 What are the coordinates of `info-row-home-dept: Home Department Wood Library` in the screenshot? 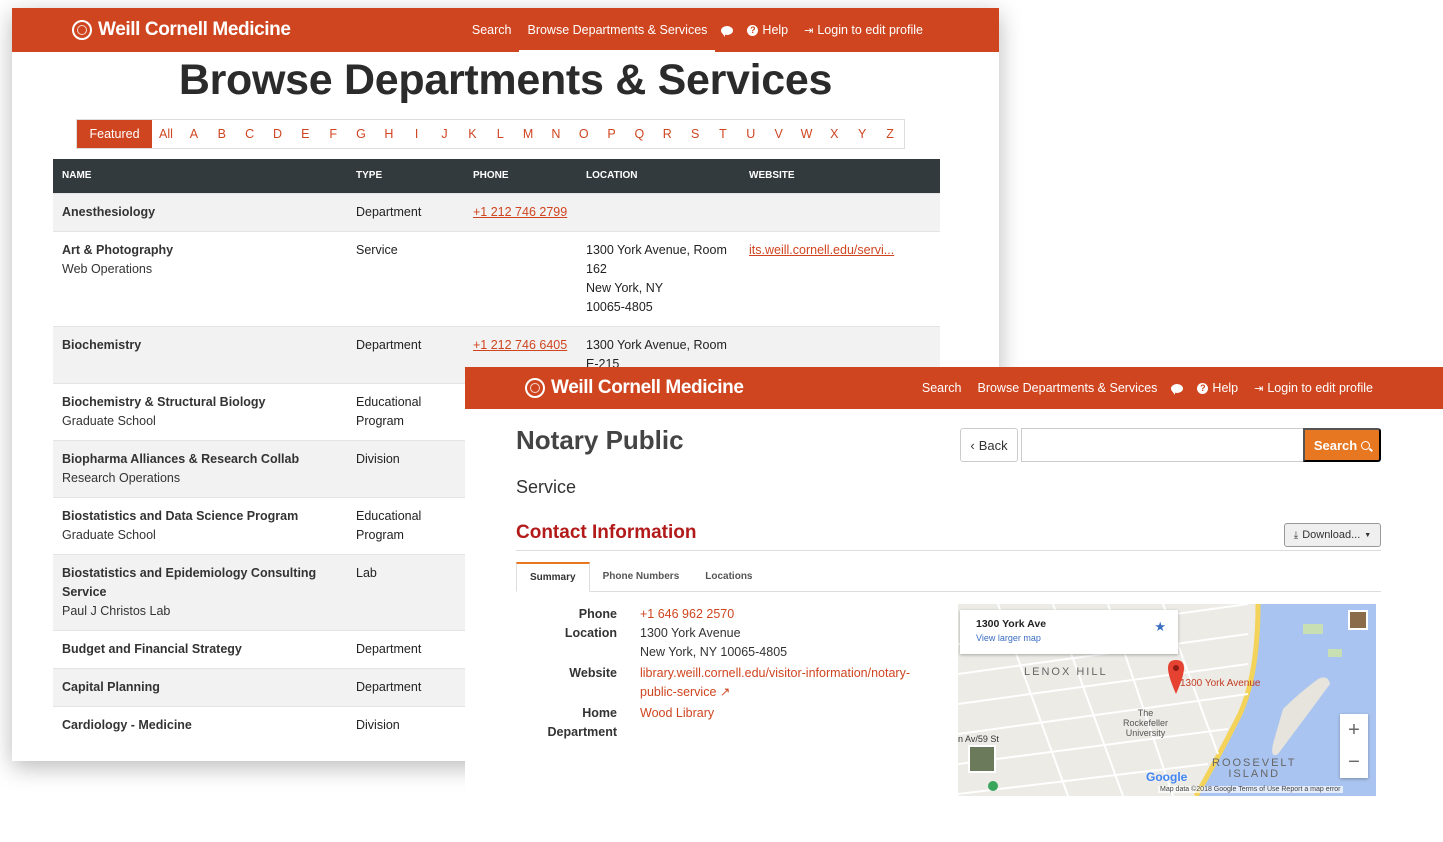 It's located at (718, 723).